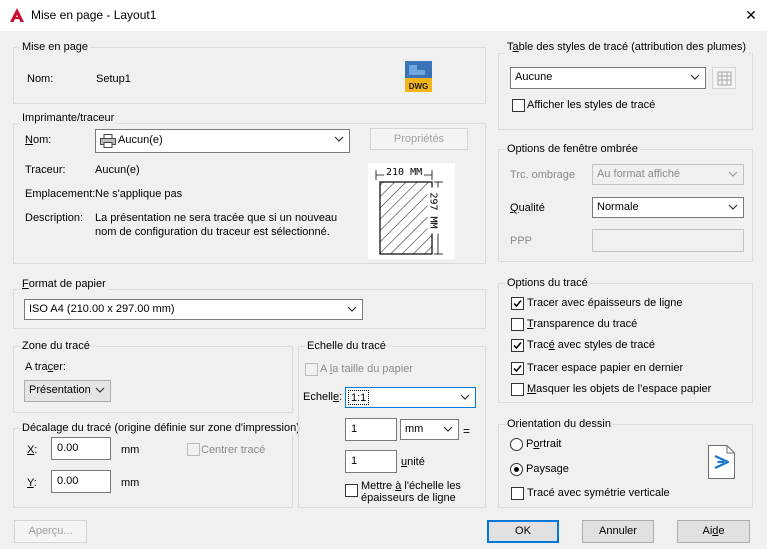 The height and width of the screenshot is (549, 767). Describe the element at coordinates (429, 429) in the screenshot. I see `scale-unit-select: mm` at that location.